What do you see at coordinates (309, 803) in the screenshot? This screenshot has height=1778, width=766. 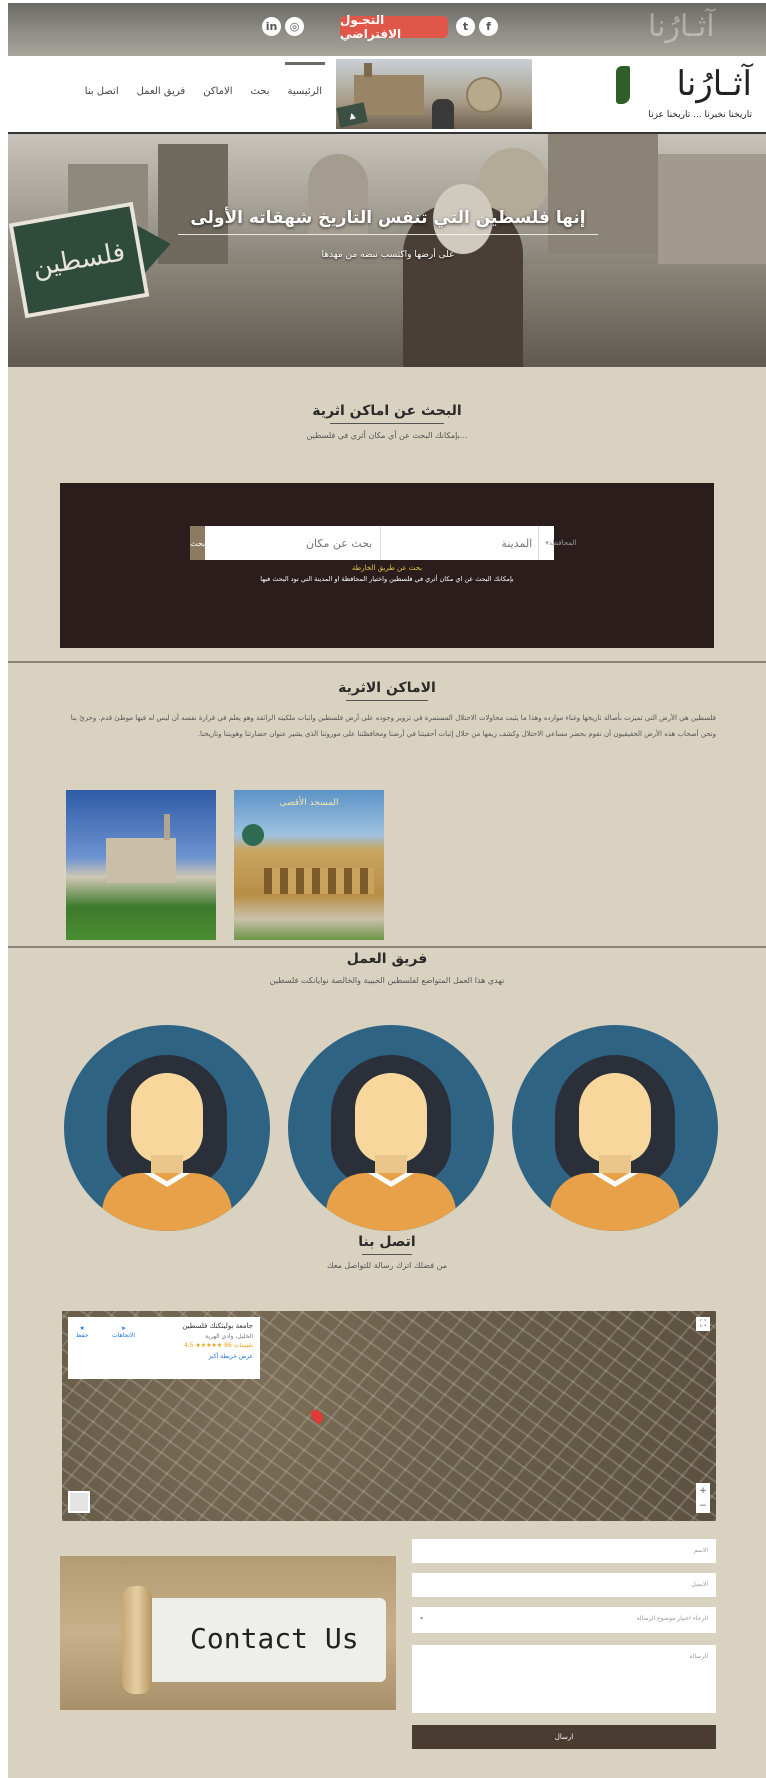 I see `al-aqsa-caption: المسجد الأقصى` at bounding box center [309, 803].